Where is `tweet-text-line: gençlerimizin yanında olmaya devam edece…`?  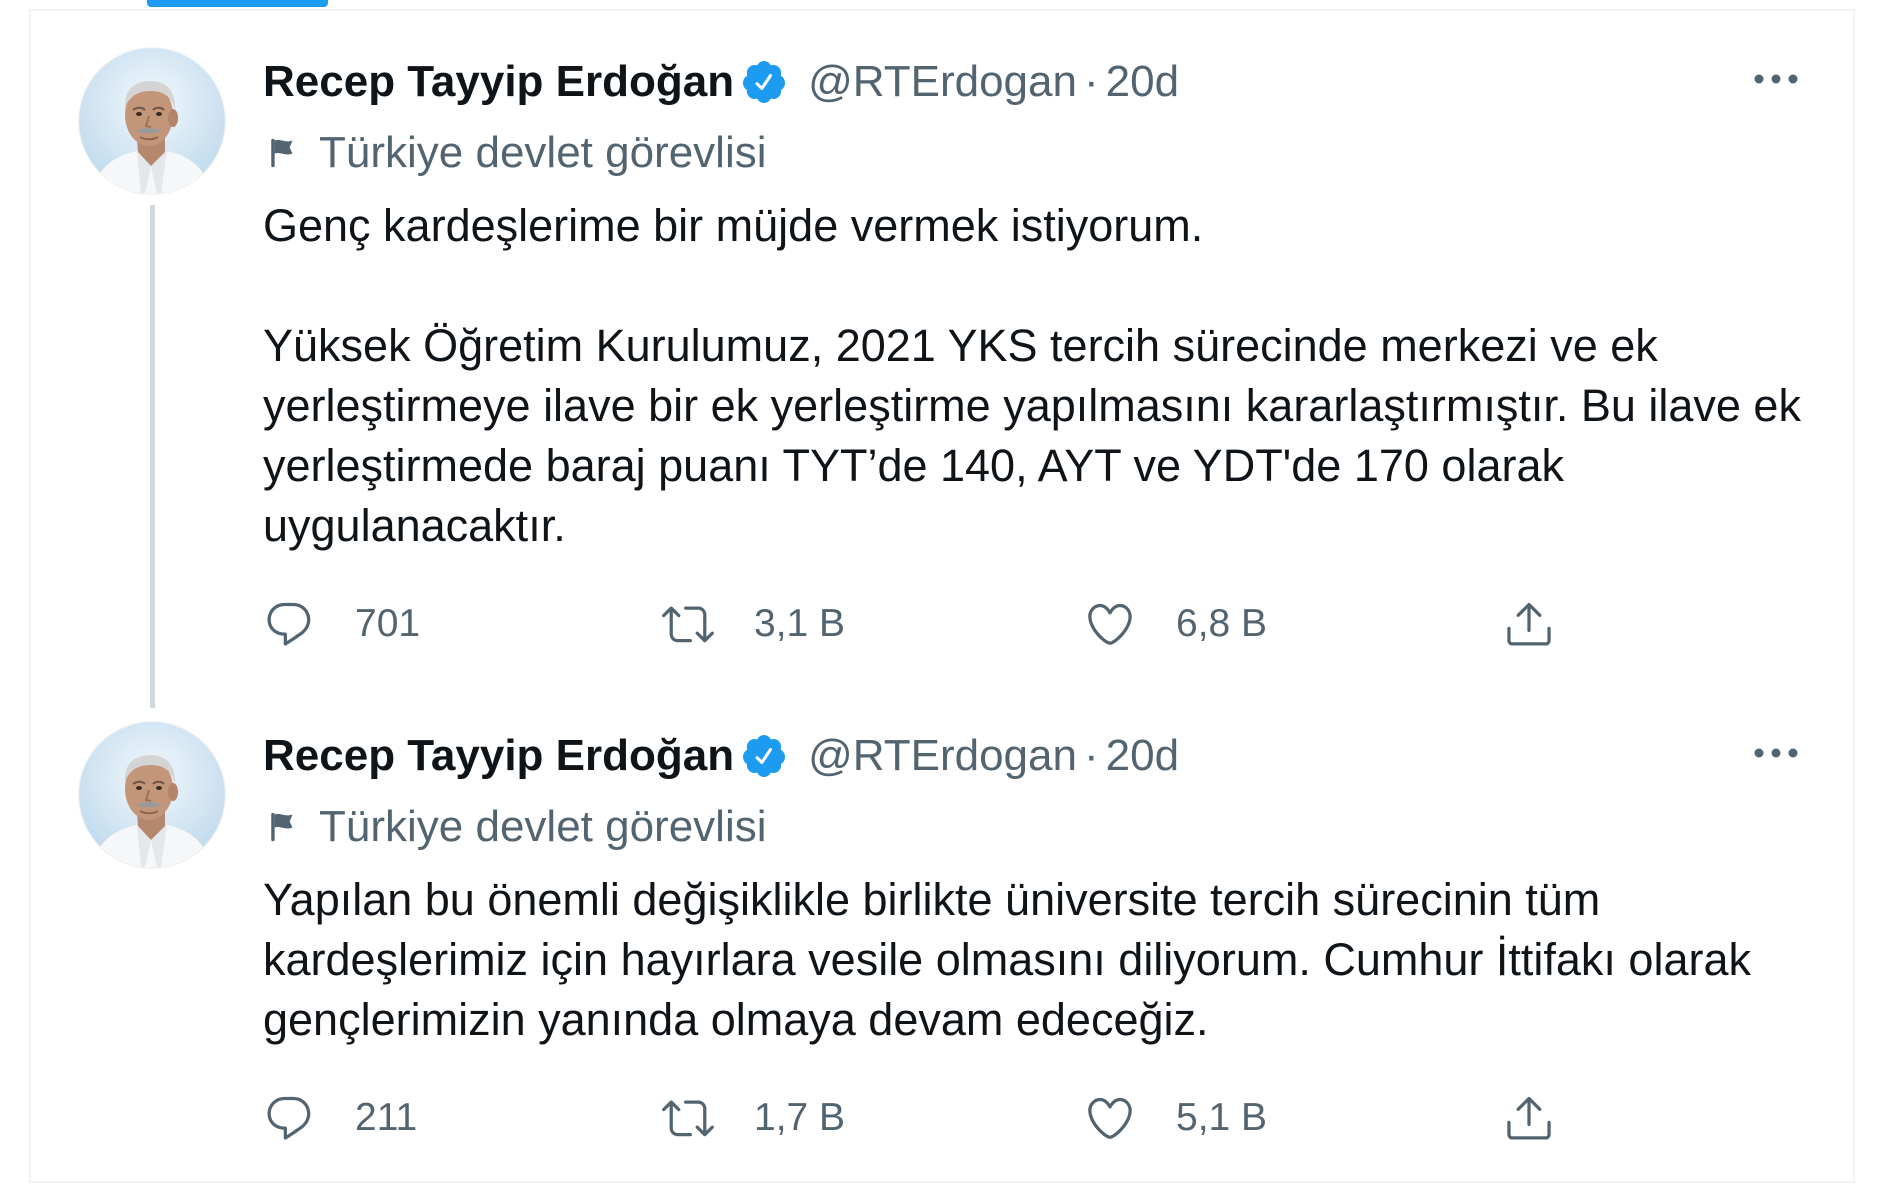
tweet-text-line: gençlerimizin yanında olmaya devam edece… is located at coordinates (736, 1019).